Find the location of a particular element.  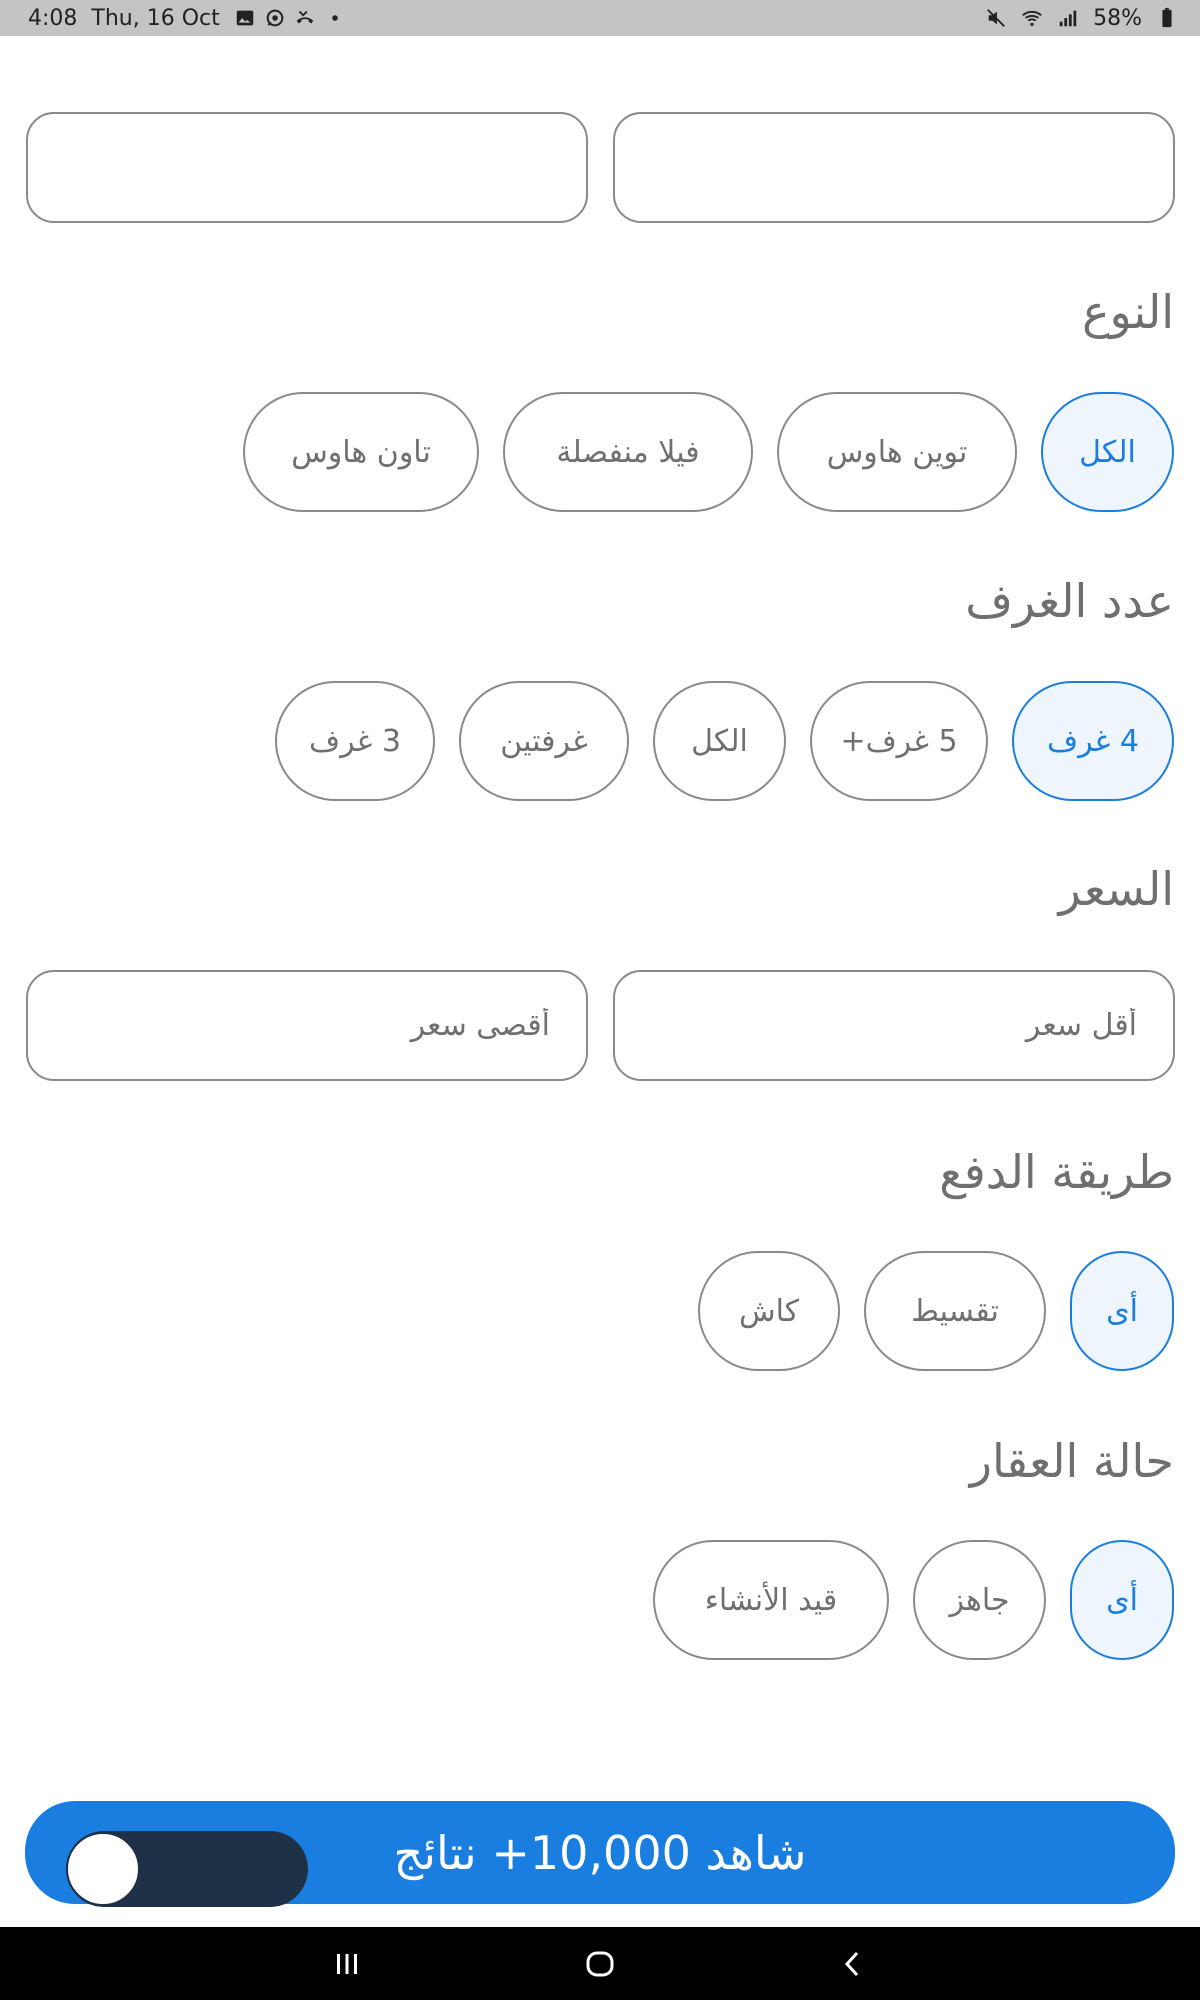

status-option-ready: جاهز is located at coordinates (979, 1600).